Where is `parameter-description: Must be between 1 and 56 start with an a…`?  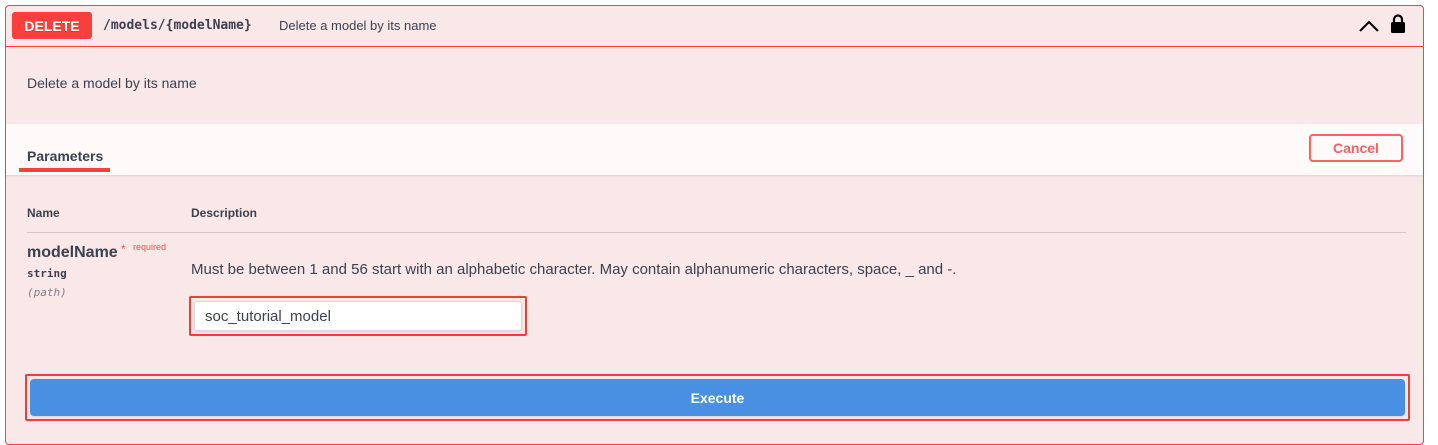 parameter-description: Must be between 1 and 56 start with an a… is located at coordinates (574, 269).